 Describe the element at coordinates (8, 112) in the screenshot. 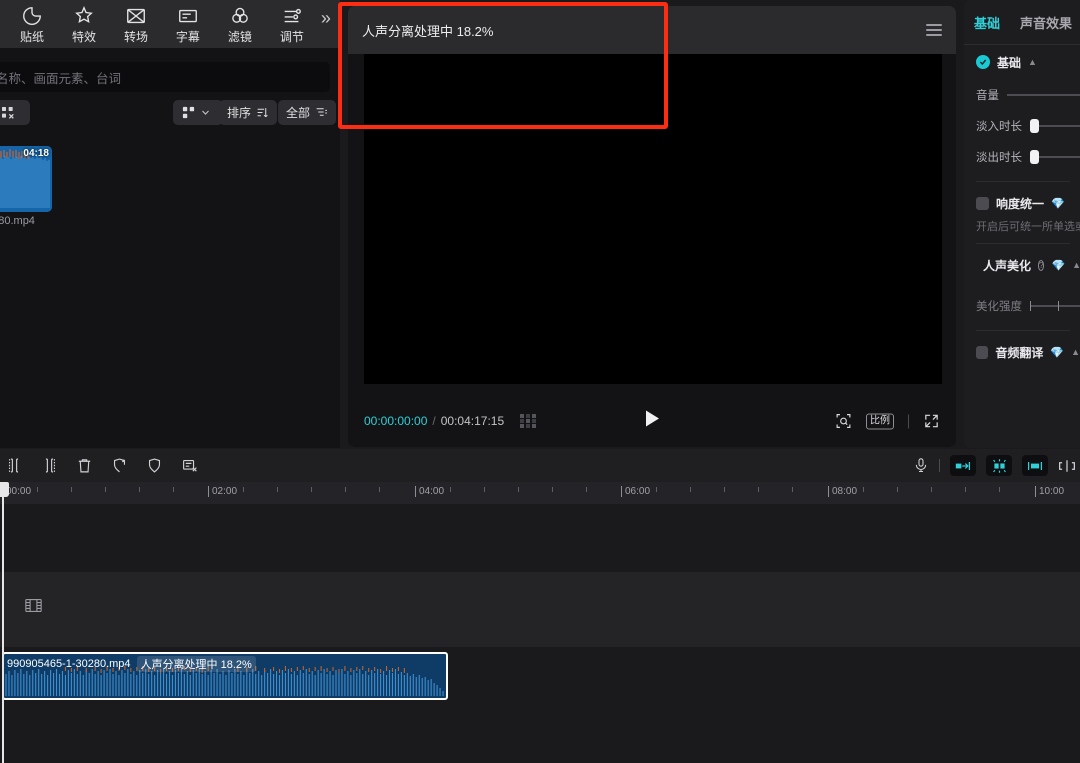

I see `import-grid-icon` at that location.